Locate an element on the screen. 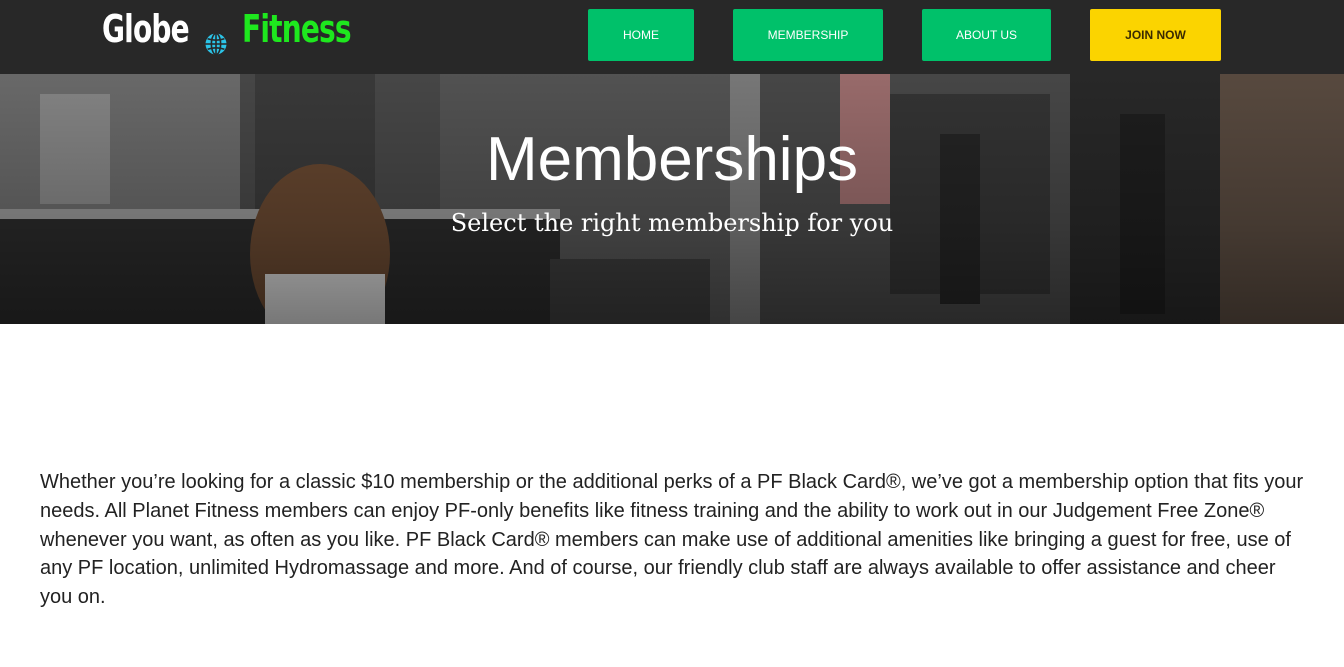 This screenshot has height=667, width=1344. nav-membership-button: MEMBERSHIP is located at coordinates (808, 35).